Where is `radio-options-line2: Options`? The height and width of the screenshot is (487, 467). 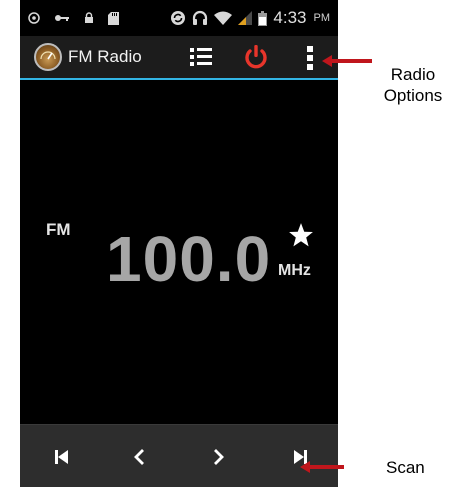 radio-options-line2: Options is located at coordinates (413, 95).